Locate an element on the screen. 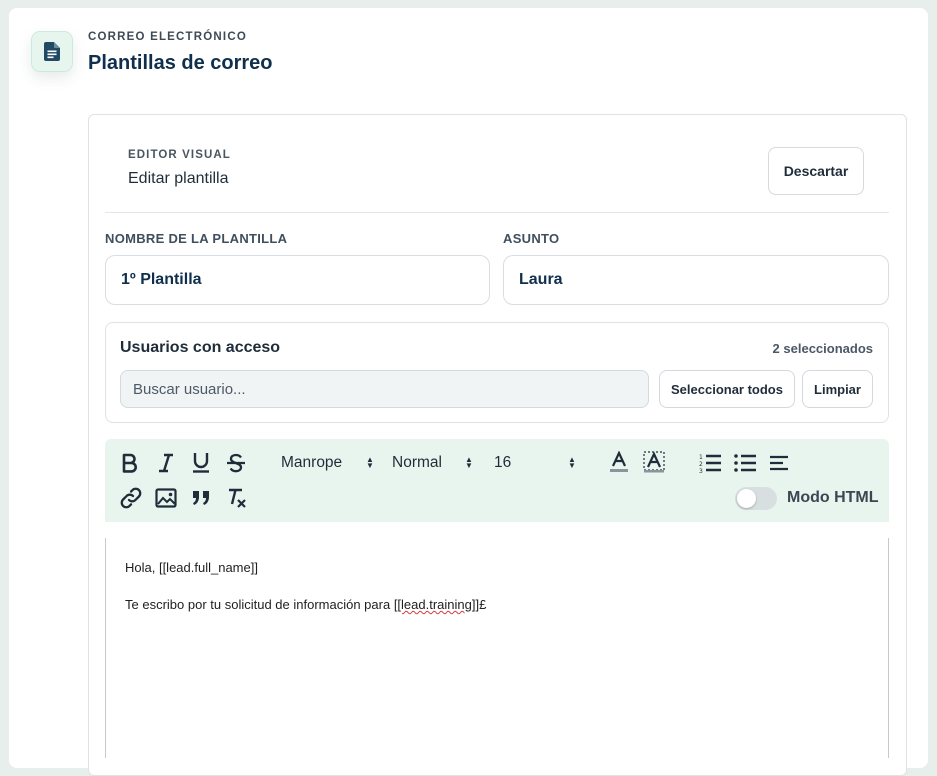 This screenshot has width=937, height=776. size-select: 16 ▲ ▼ is located at coordinates (536, 463).